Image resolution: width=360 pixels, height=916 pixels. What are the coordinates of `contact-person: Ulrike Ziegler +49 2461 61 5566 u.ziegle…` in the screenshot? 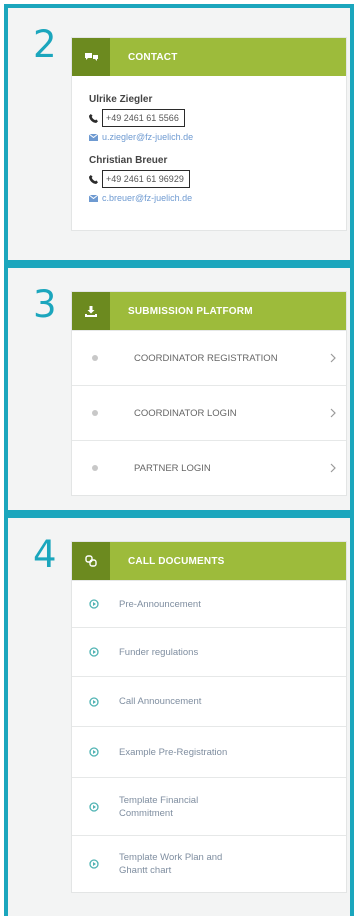 It's located at (217, 119).